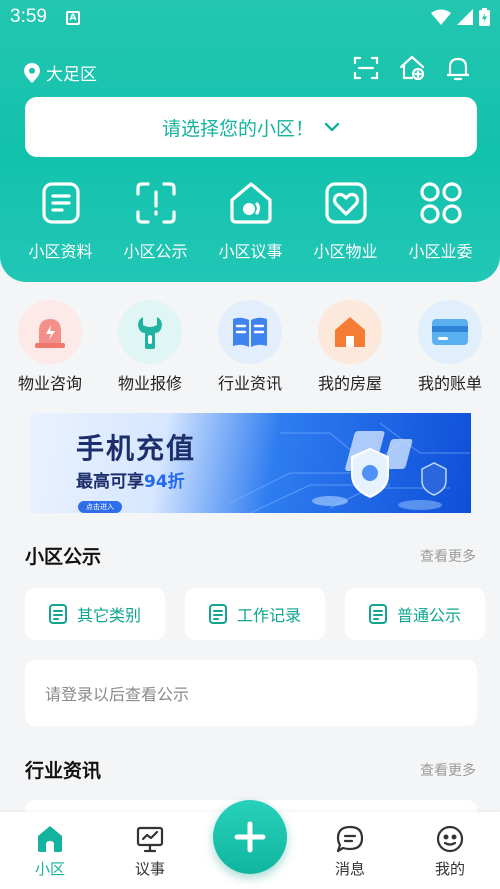 The height and width of the screenshot is (889, 500). What do you see at coordinates (449, 869) in the screenshot?
I see `tab-label: 我的` at bounding box center [449, 869].